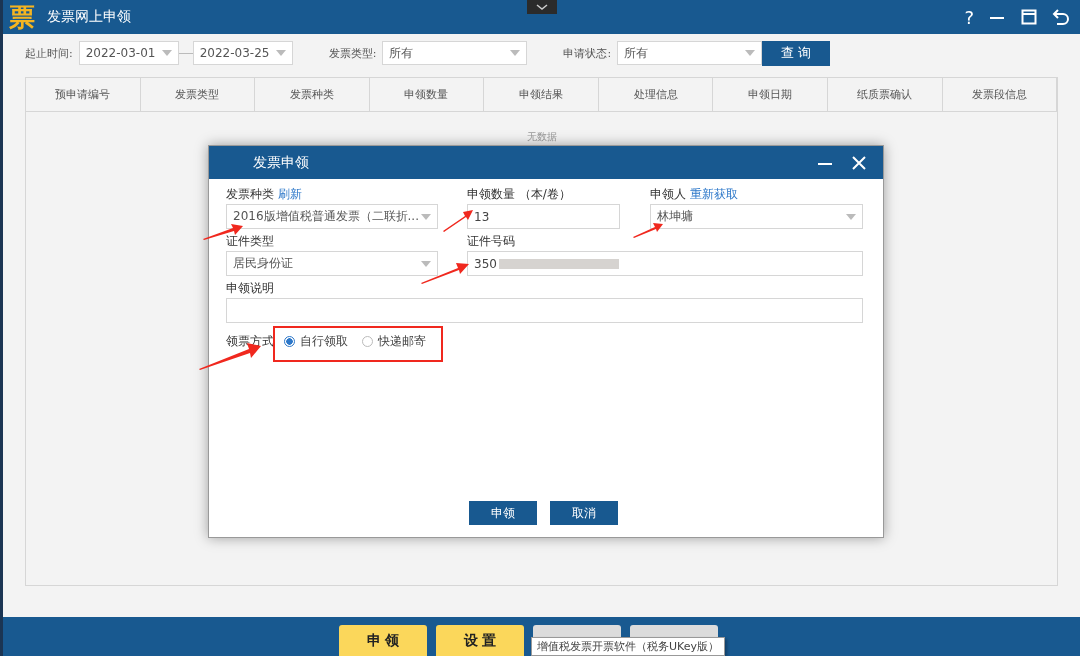  What do you see at coordinates (198, 94) in the screenshot?
I see `column-header: 发票类型` at bounding box center [198, 94].